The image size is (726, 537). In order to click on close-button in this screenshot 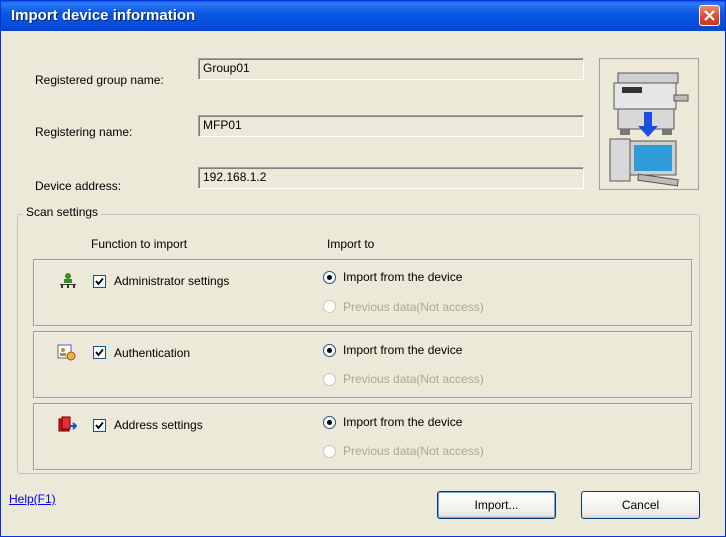, I will do `click(709, 15)`.